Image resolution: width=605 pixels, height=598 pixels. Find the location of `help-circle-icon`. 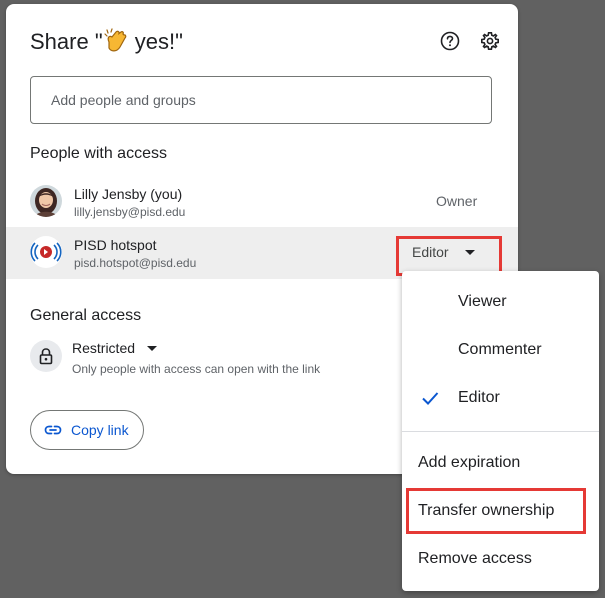

help-circle-icon is located at coordinates (450, 41).